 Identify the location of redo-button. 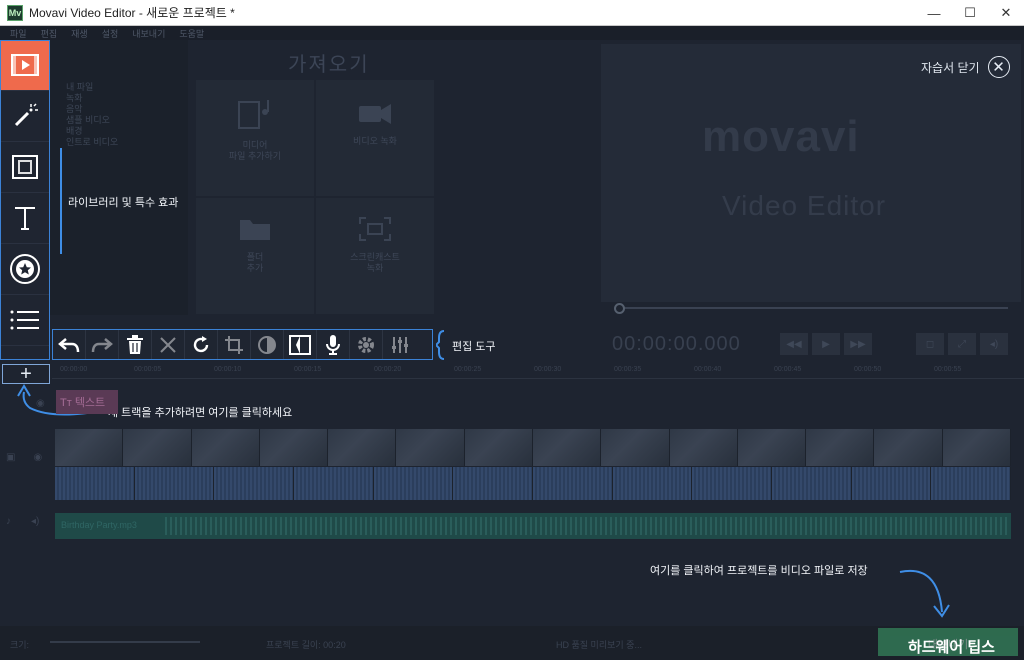
(102, 344).